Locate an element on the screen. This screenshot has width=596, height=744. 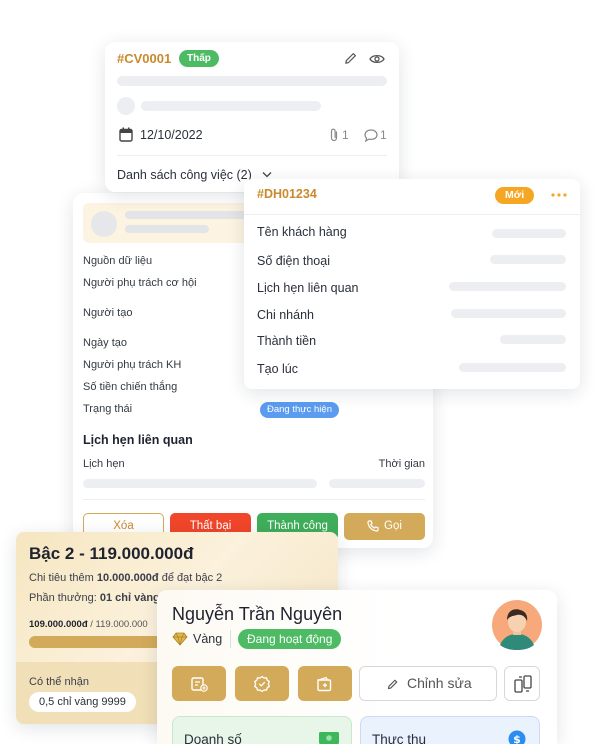
field-label: Số tiền chiến thắng is located at coordinates (130, 387).